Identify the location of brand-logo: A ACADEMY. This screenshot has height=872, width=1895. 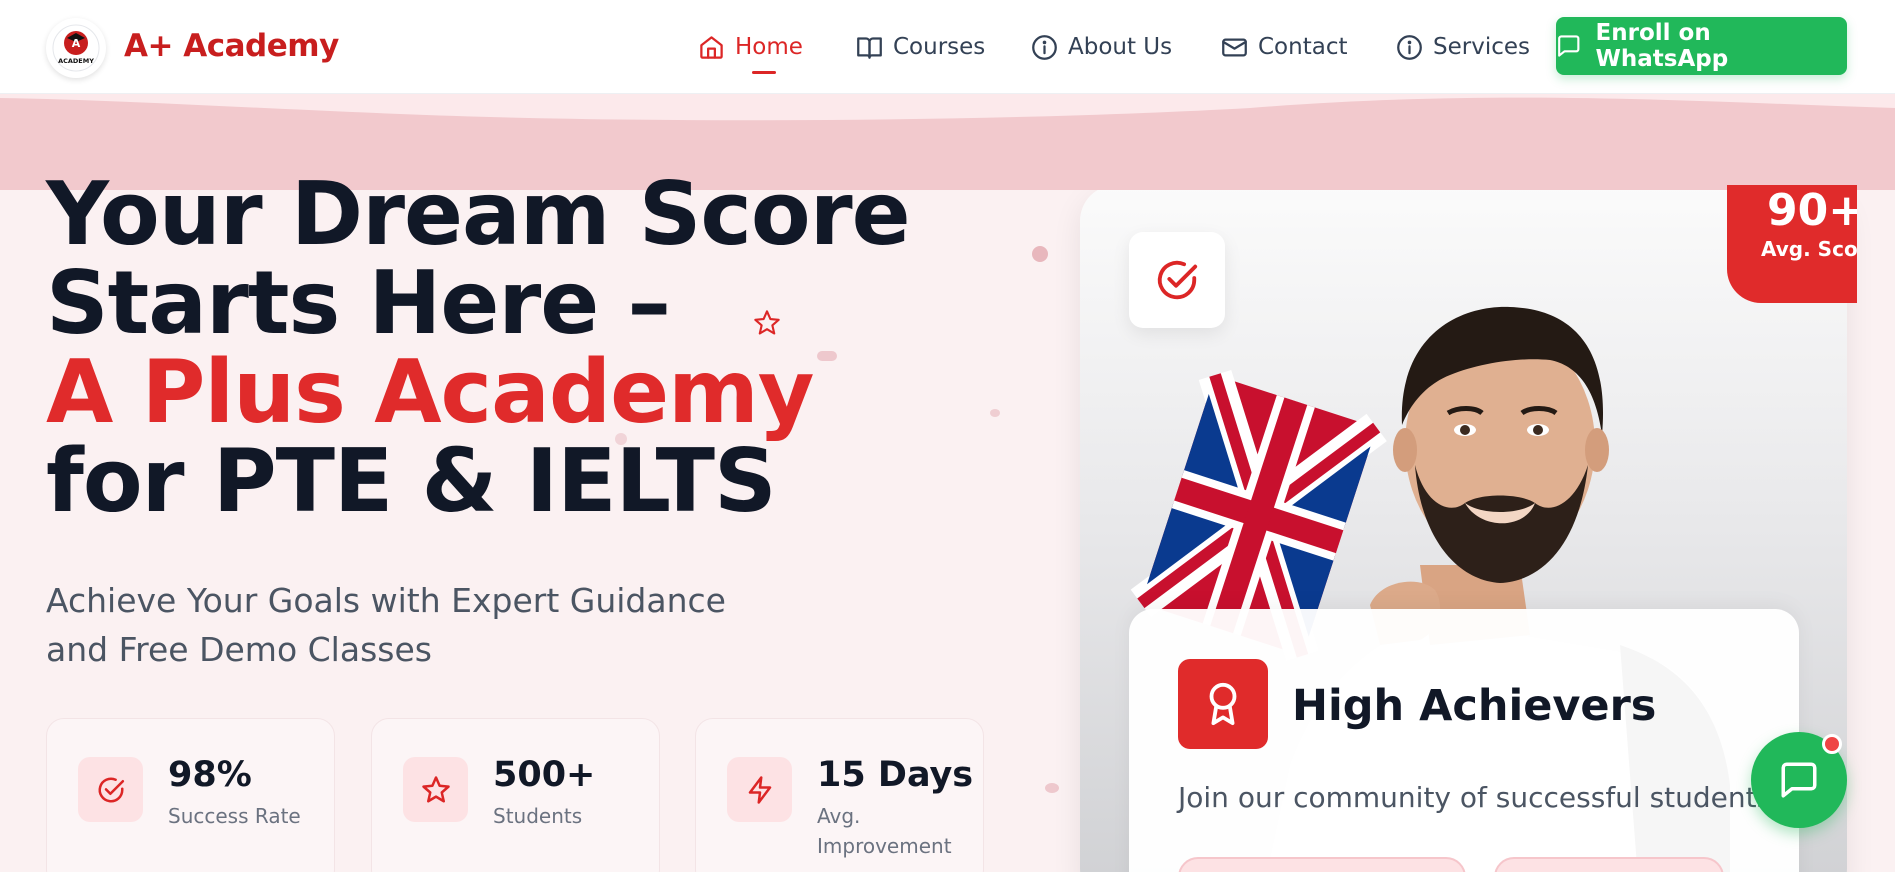
(76, 48).